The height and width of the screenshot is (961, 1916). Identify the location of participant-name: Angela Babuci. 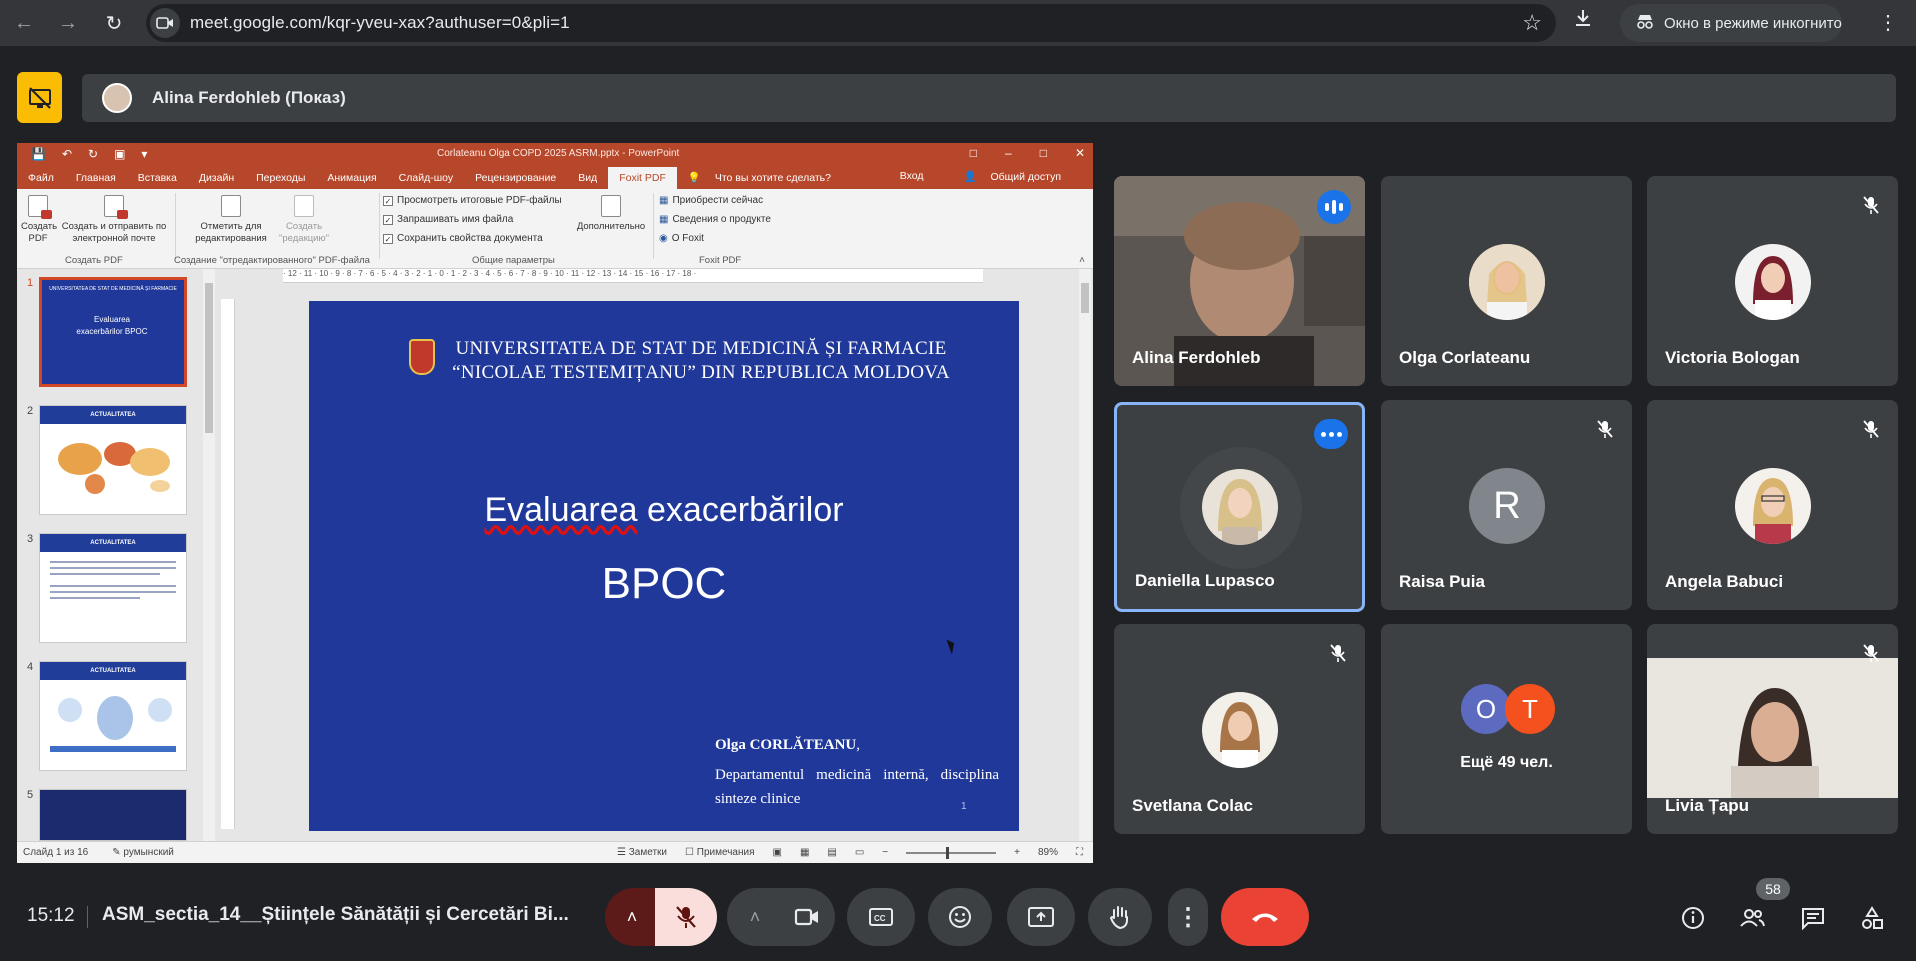
(1724, 581).